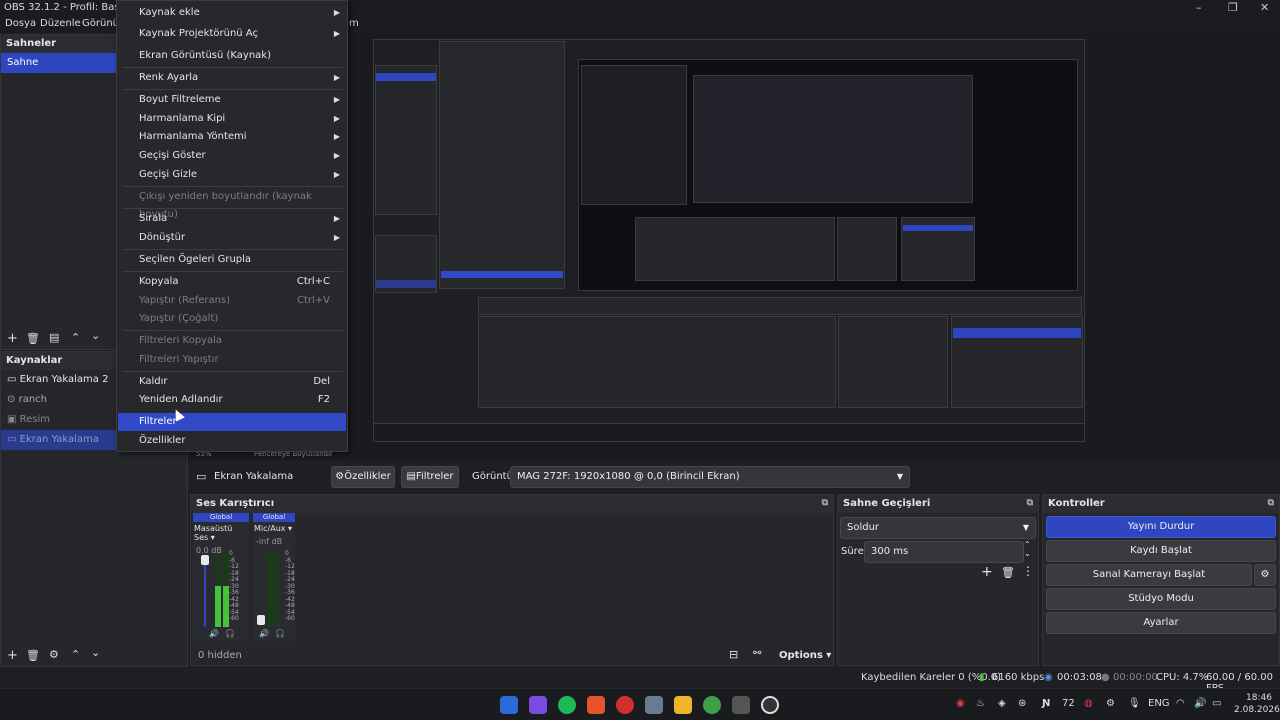  What do you see at coordinates (232, 34) in the screenshot?
I see `menu-item-open-source-projector: Kaynak Projektörünü Aç ▶` at bounding box center [232, 34].